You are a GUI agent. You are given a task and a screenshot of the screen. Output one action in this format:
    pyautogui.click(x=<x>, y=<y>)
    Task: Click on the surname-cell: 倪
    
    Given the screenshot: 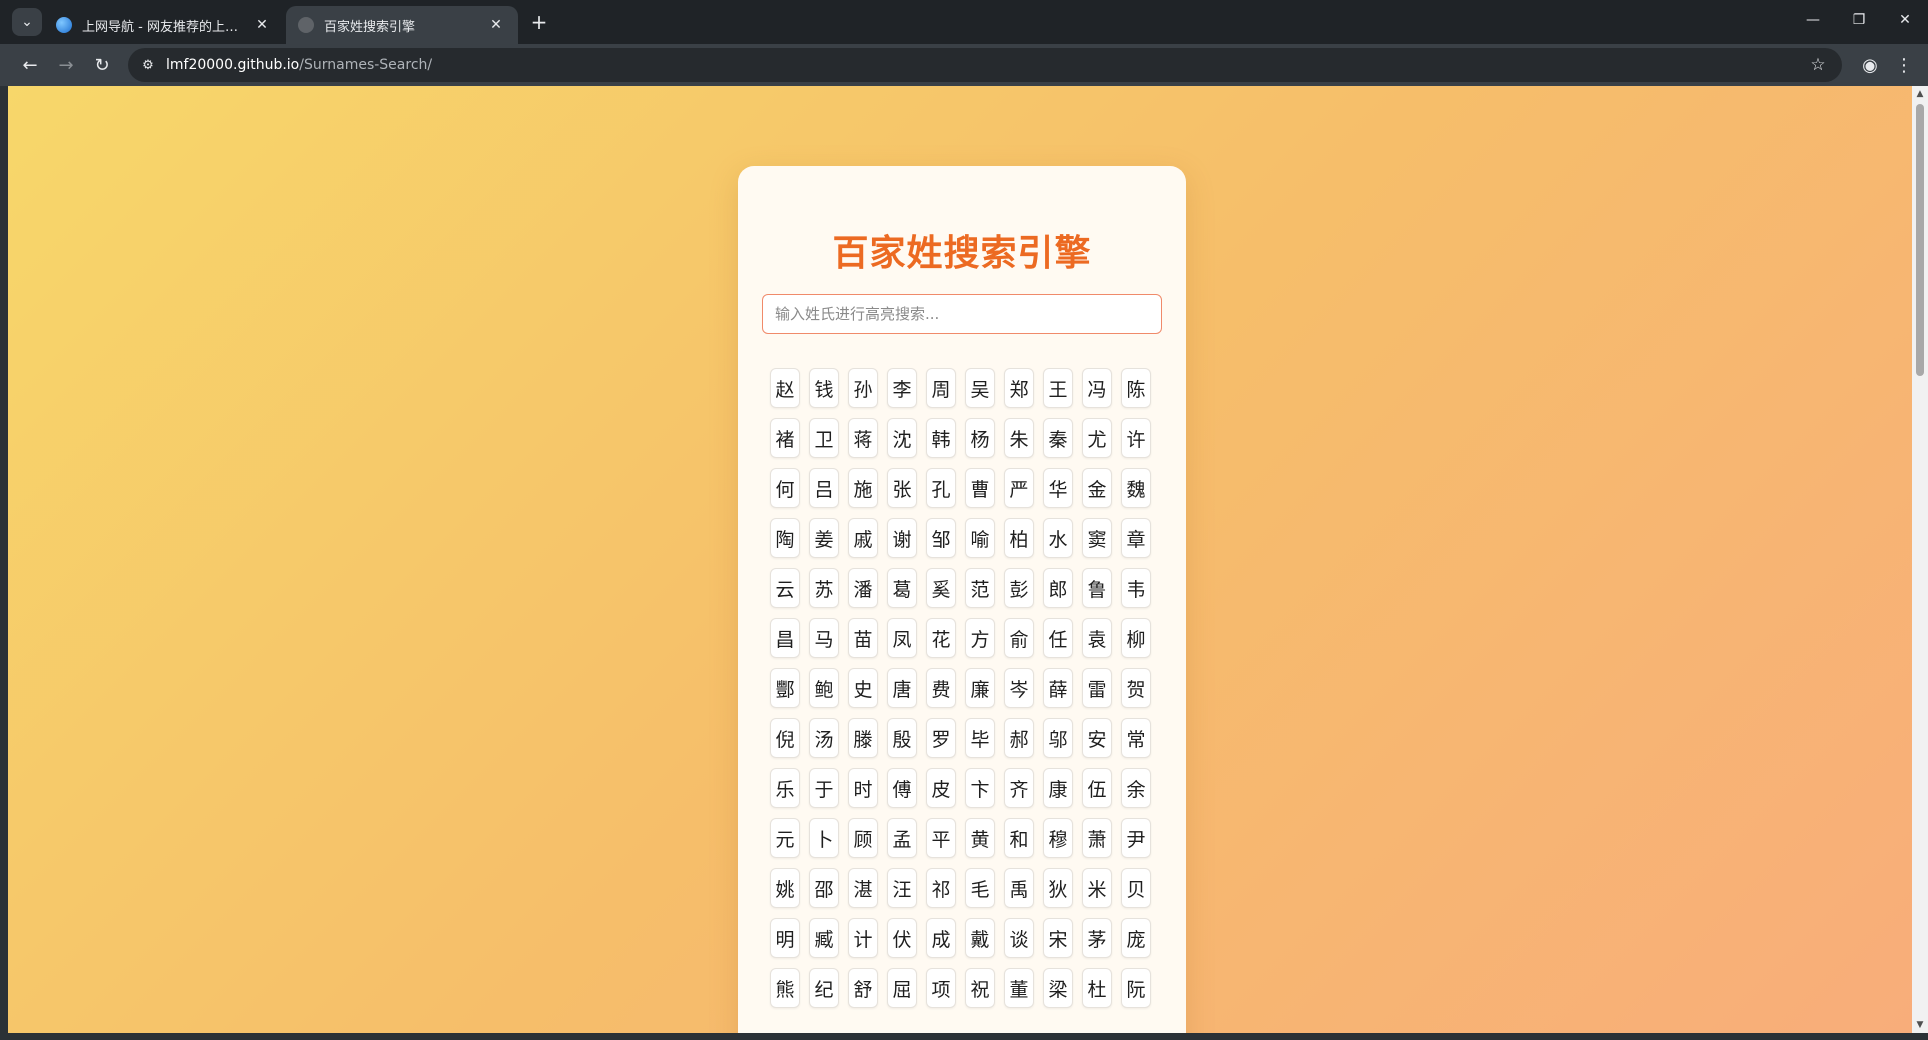 What is the action you would take?
    pyautogui.click(x=785, y=738)
    